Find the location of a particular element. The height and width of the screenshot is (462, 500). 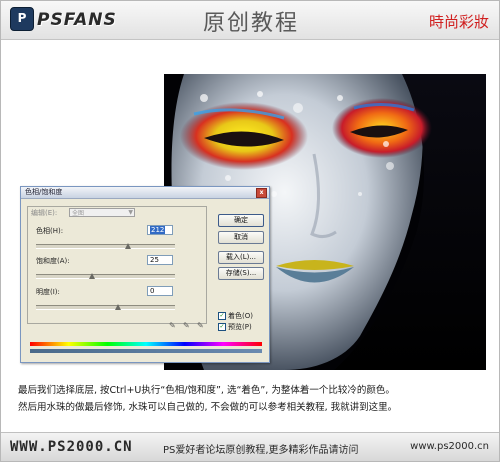

hue-spectrum-bar is located at coordinates (146, 344).